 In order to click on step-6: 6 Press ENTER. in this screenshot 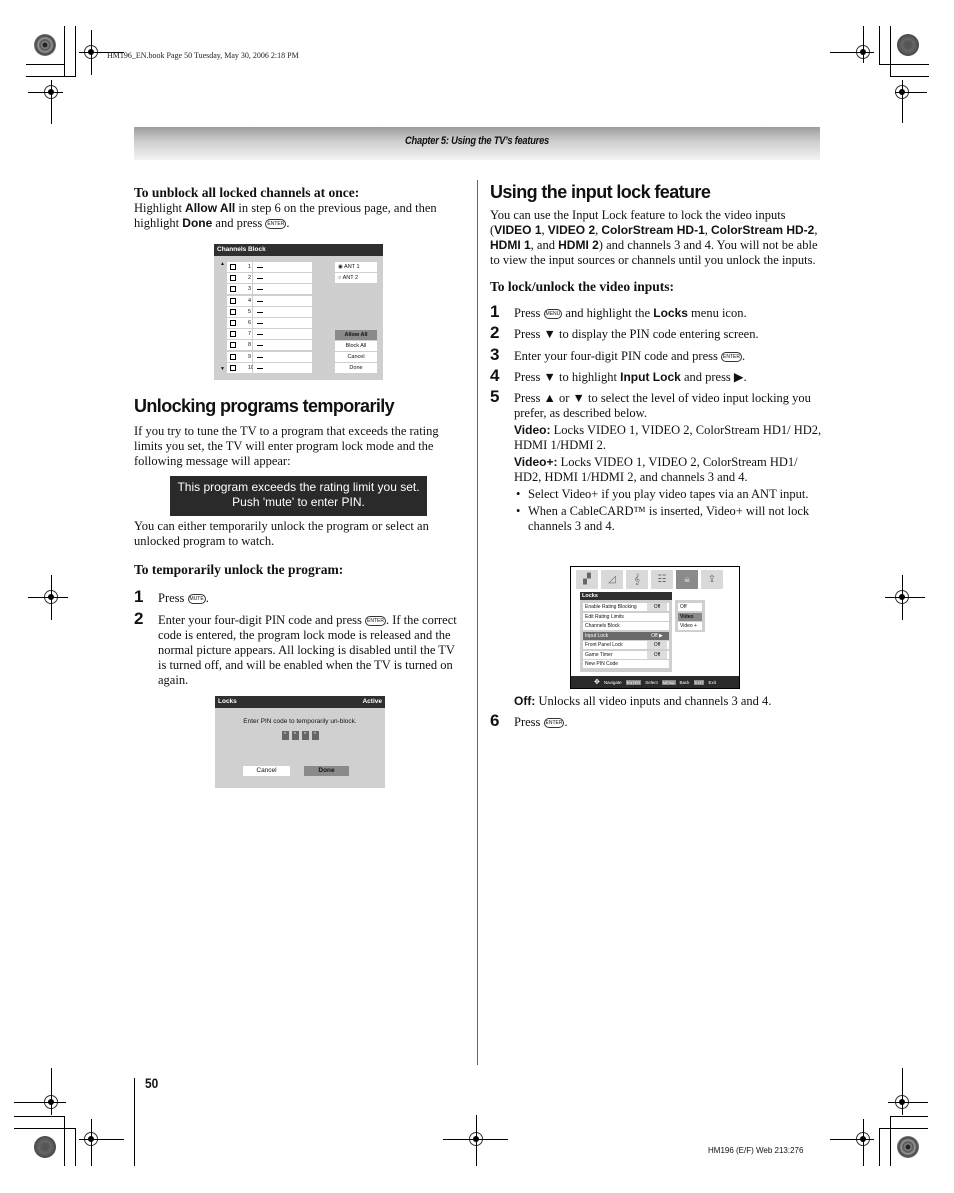, I will do `click(529, 720)`.